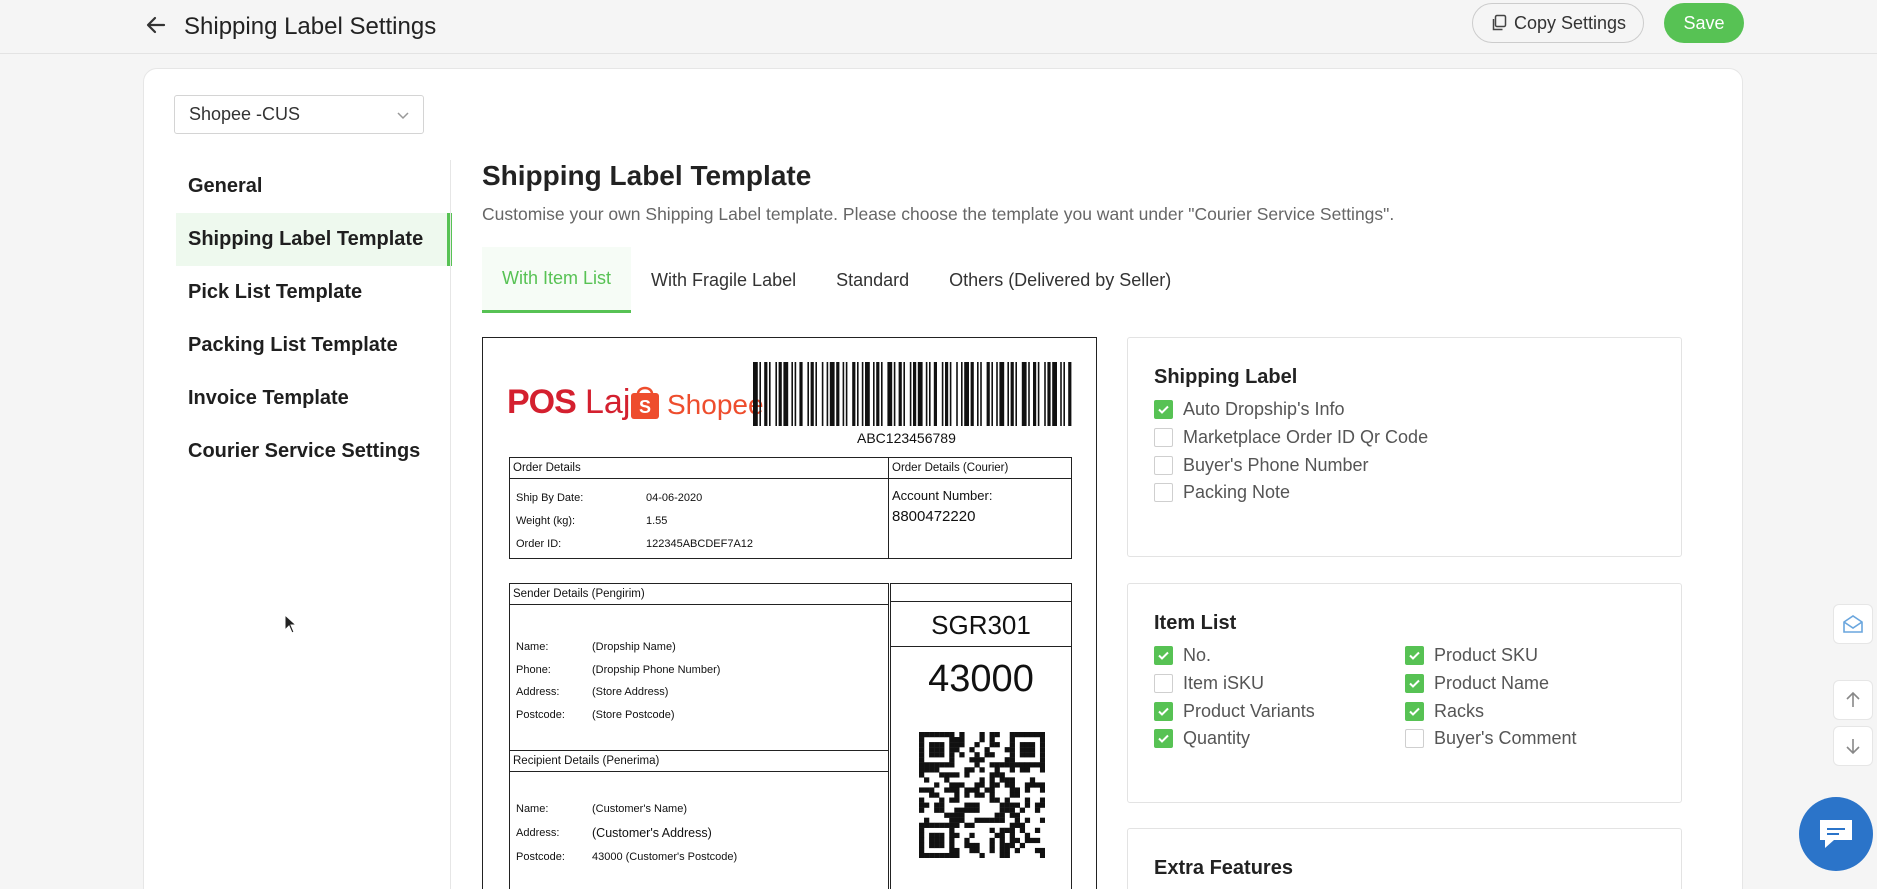 The width and height of the screenshot is (1877, 889). Describe the element at coordinates (1060, 280) in the screenshot. I see `tab-others-delivered-by-seller: Others (Delivered by Seller)` at that location.